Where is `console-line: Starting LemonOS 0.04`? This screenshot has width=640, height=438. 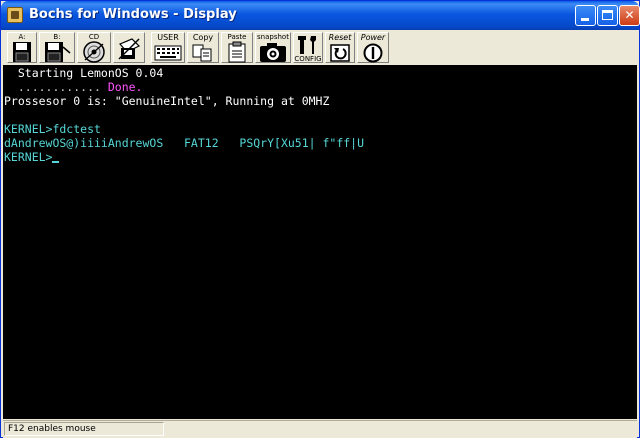
console-line: Starting LemonOS 0.04 is located at coordinates (83, 73).